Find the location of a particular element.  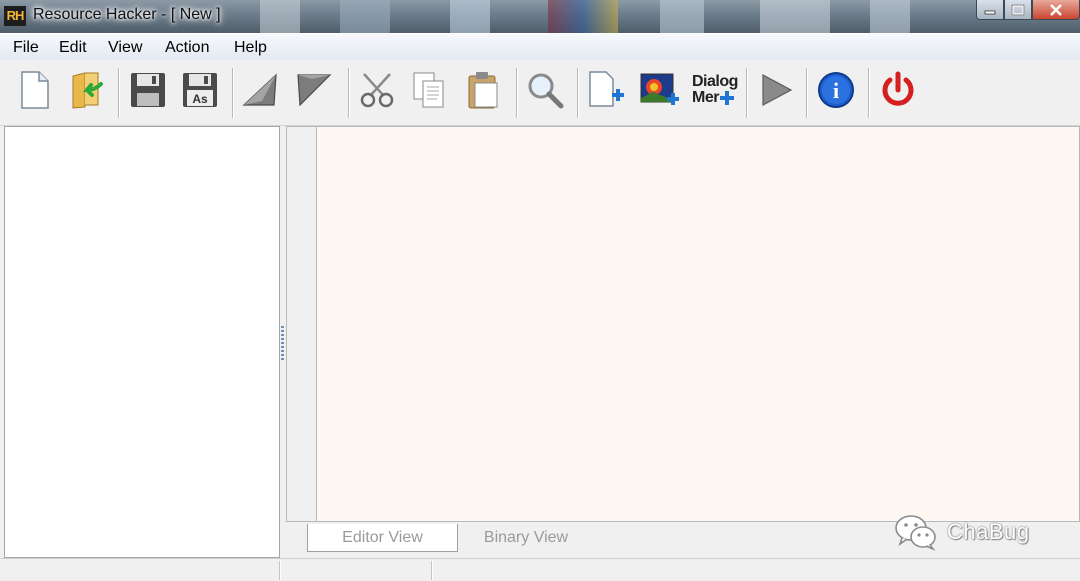

add-image-button is located at coordinates (660, 90).